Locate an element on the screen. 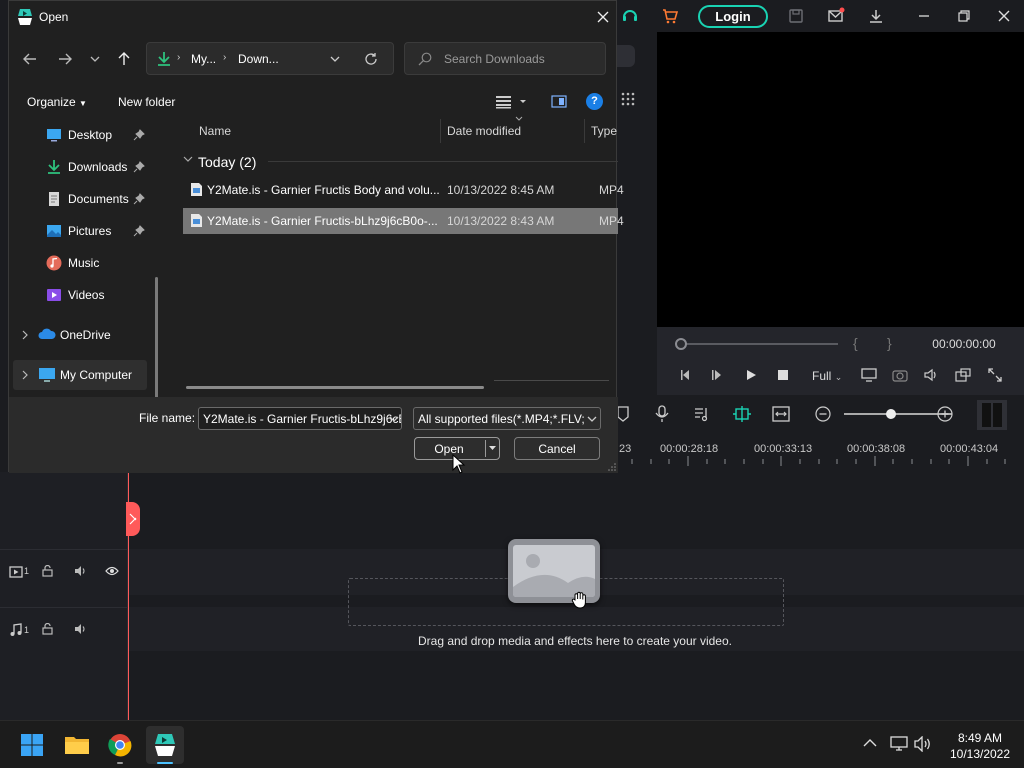  quality-select: Full ⌄ is located at coordinates (827, 376).